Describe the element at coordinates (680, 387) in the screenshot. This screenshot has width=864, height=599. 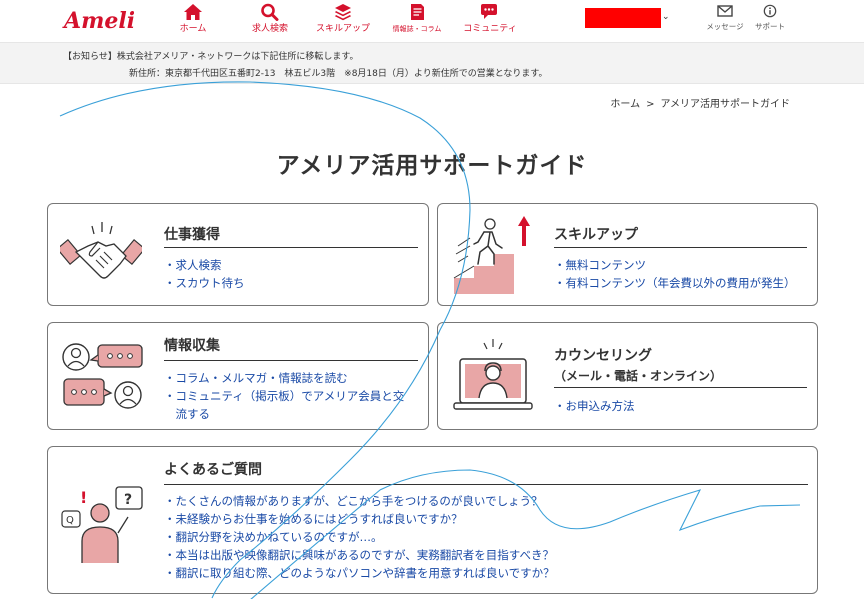
I see `card-counseling-rule` at that location.